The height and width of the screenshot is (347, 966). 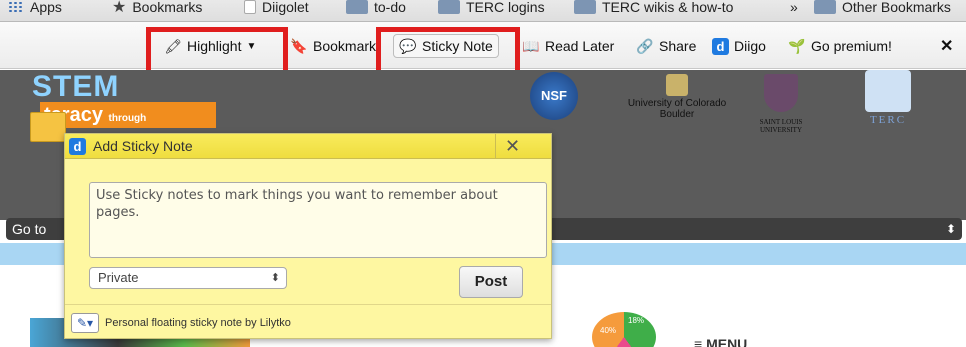 I want to click on read-later-button: 📖 Read Later, so click(x=568, y=46).